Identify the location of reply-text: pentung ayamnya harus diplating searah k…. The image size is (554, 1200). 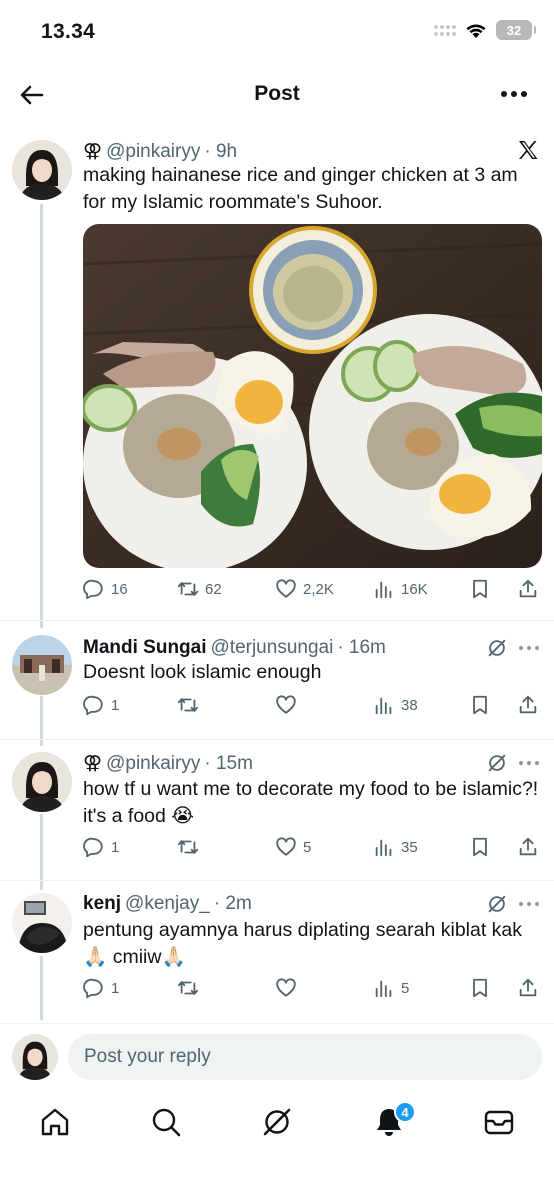
(303, 943).